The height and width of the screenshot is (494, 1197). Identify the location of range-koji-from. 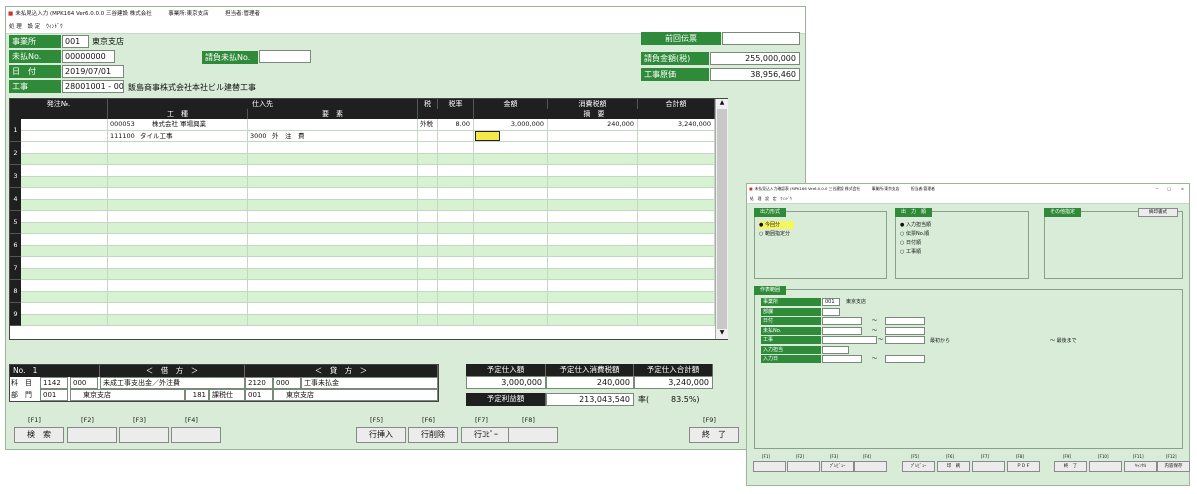
(849, 340).